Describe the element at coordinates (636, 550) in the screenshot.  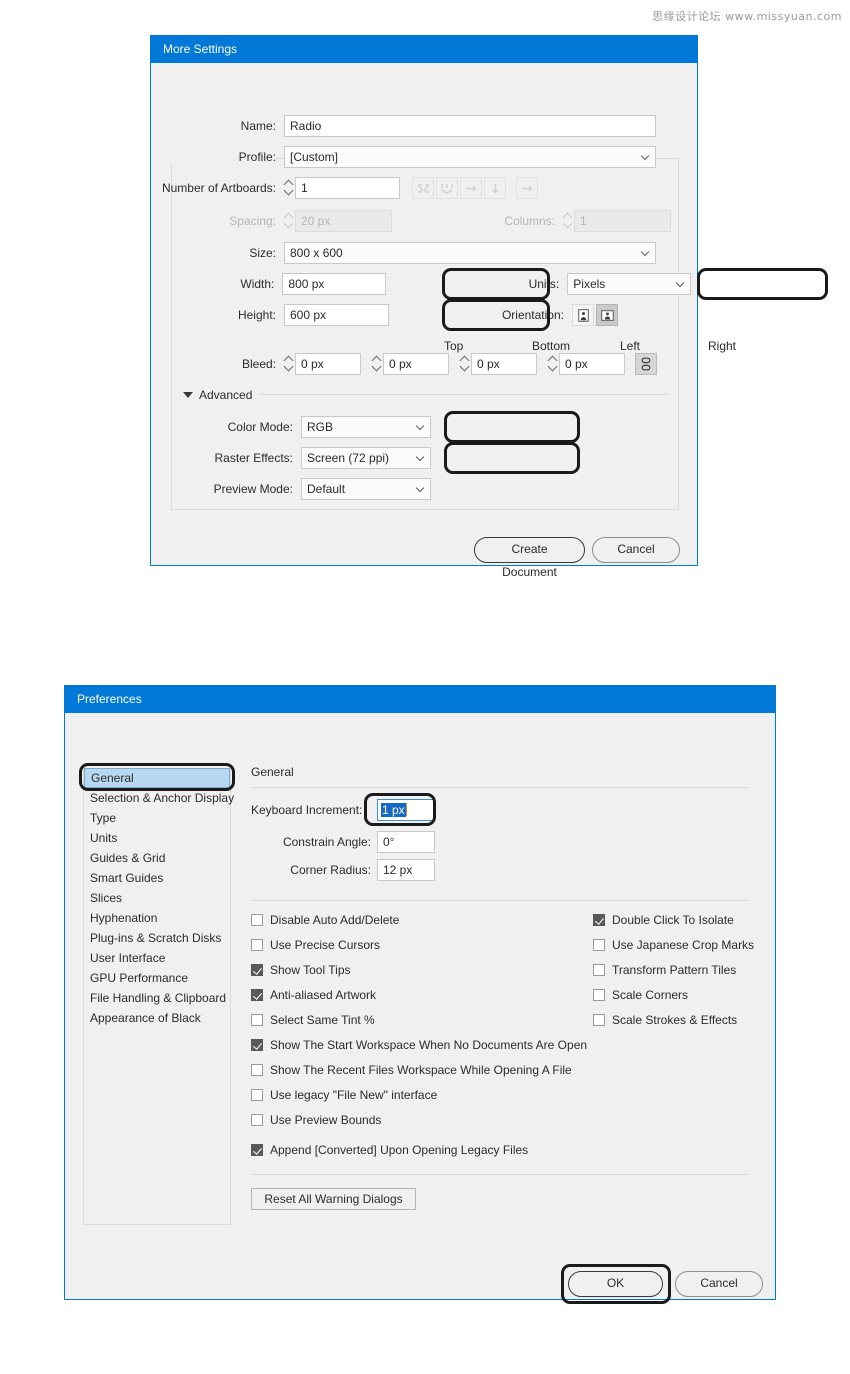
I see `cancel-button: Cancel` at that location.